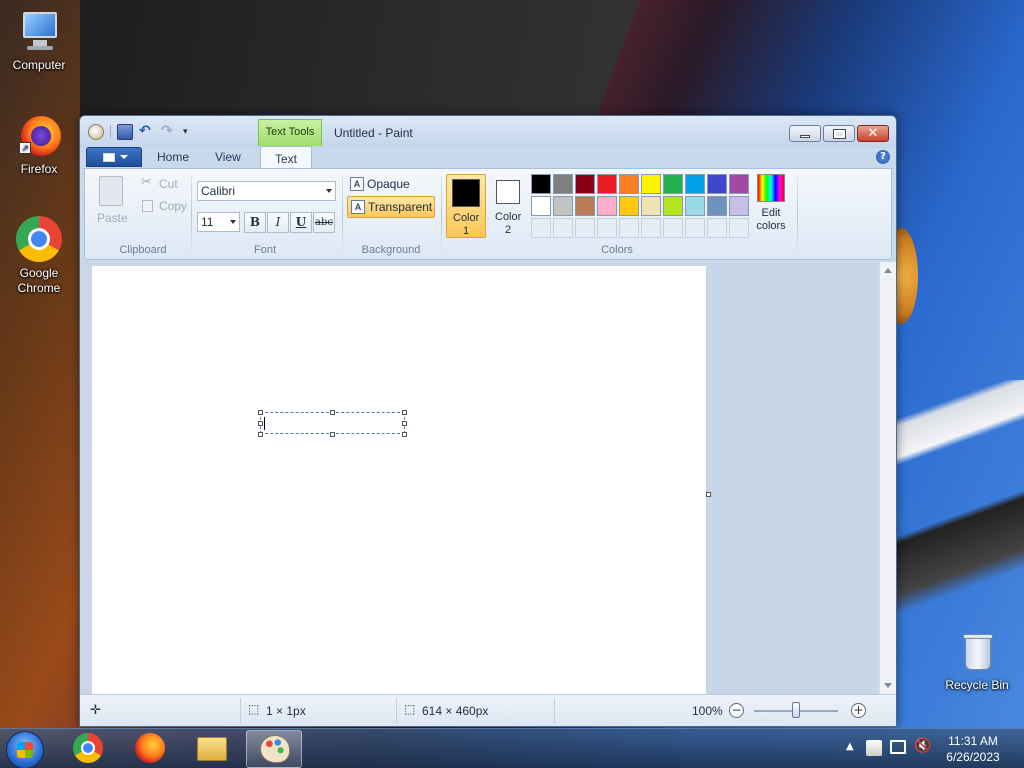  I want to click on volume-muted-icon: 🔇, so click(922, 746).